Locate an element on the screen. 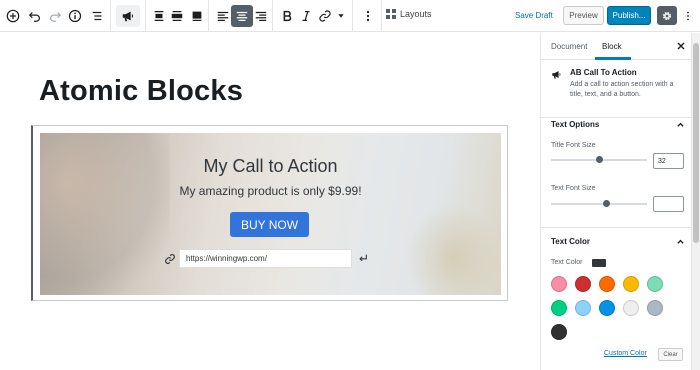 The width and height of the screenshot is (700, 370). align-left-icon is located at coordinates (223, 16).